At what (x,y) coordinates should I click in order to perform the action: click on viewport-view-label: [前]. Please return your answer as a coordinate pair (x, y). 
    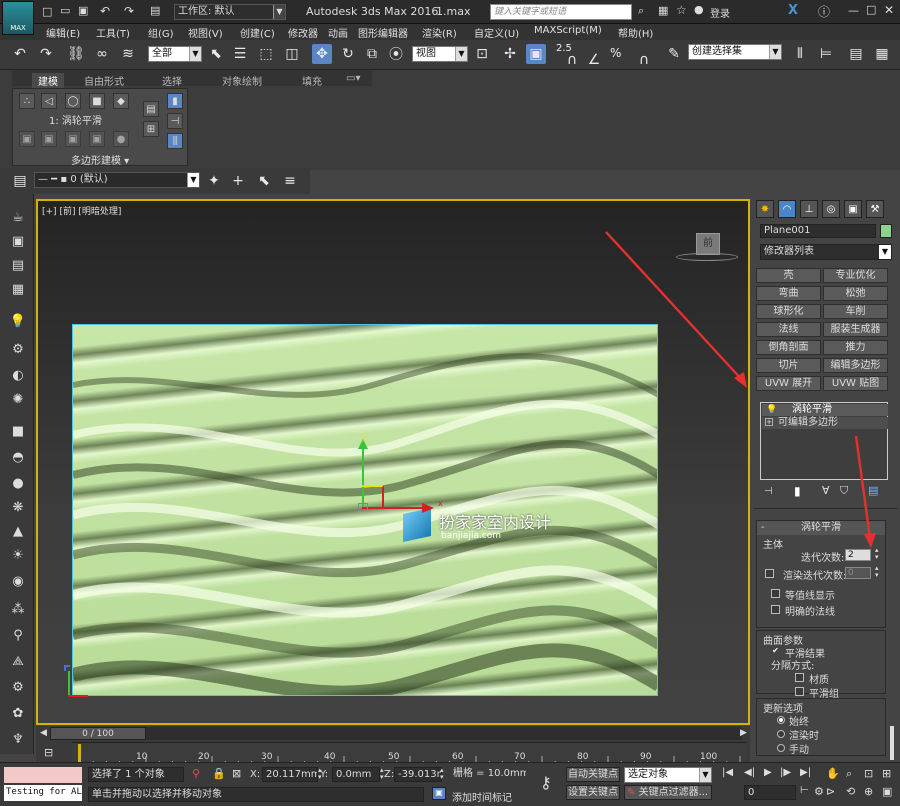
    Looking at the image, I should click on (67, 212).